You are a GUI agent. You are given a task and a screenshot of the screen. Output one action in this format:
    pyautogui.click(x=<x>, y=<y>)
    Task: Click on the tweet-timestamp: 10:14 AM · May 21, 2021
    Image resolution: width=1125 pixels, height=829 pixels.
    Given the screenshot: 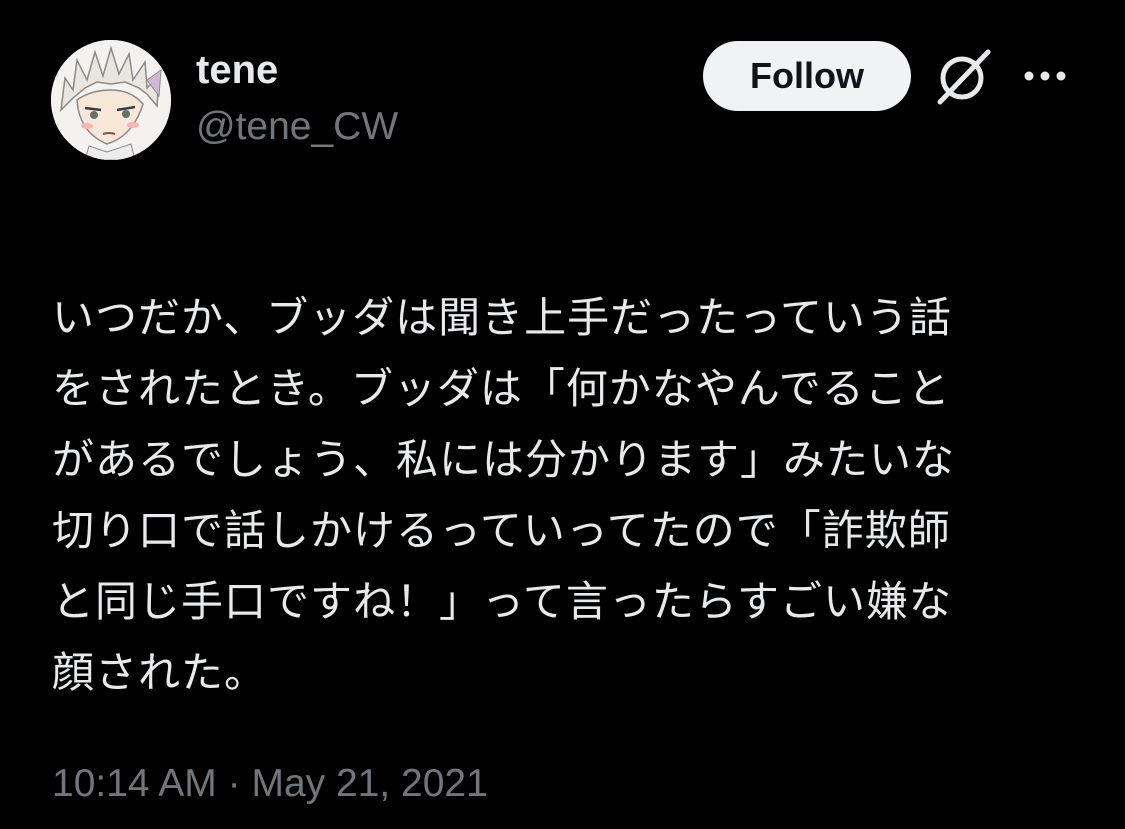 What is the action you would take?
    pyautogui.click(x=270, y=784)
    